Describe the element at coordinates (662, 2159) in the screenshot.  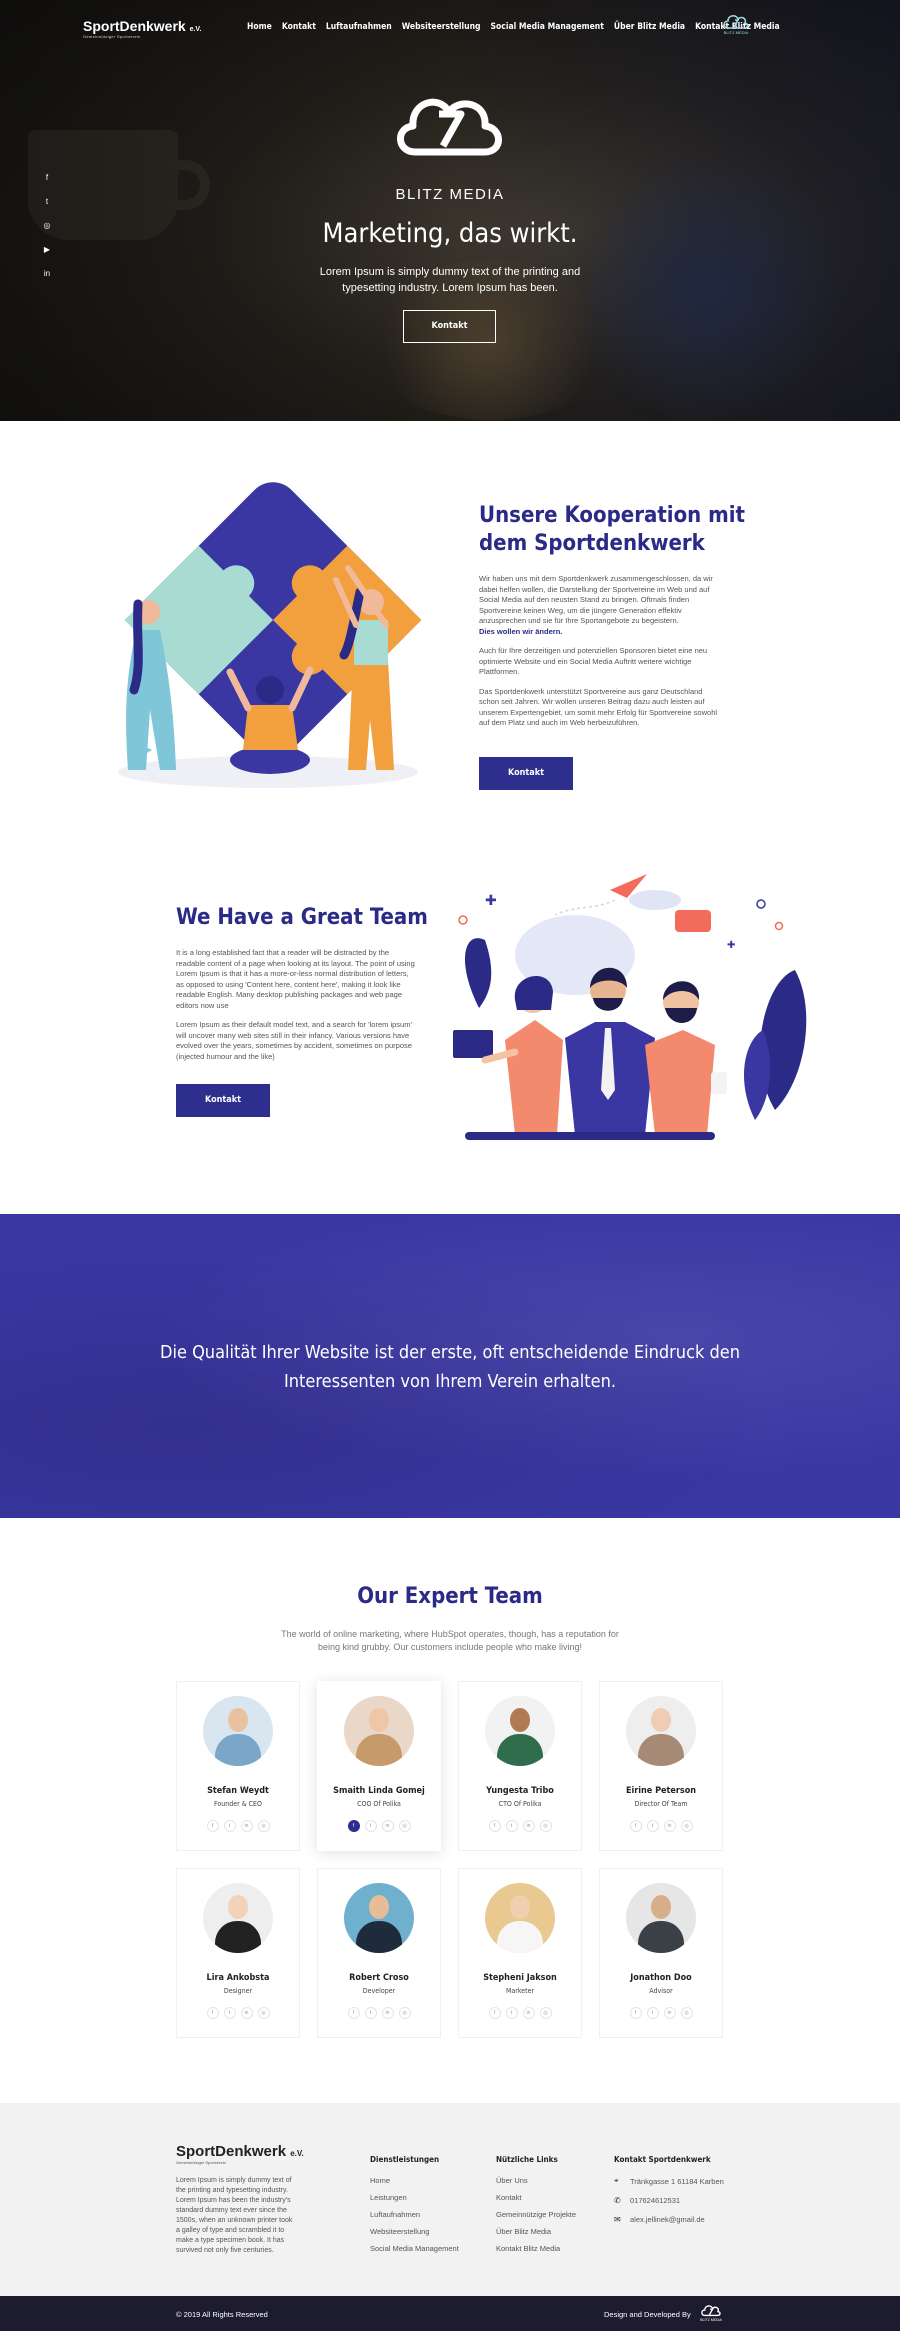
I see `footer-contact-title: Kontakt Sportdenkwerk` at that location.